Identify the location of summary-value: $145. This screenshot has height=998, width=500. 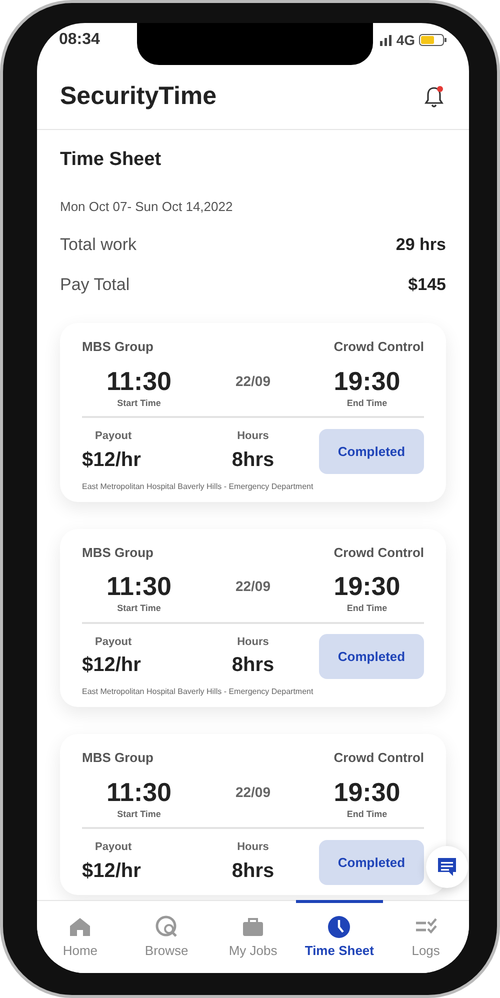
(427, 285).